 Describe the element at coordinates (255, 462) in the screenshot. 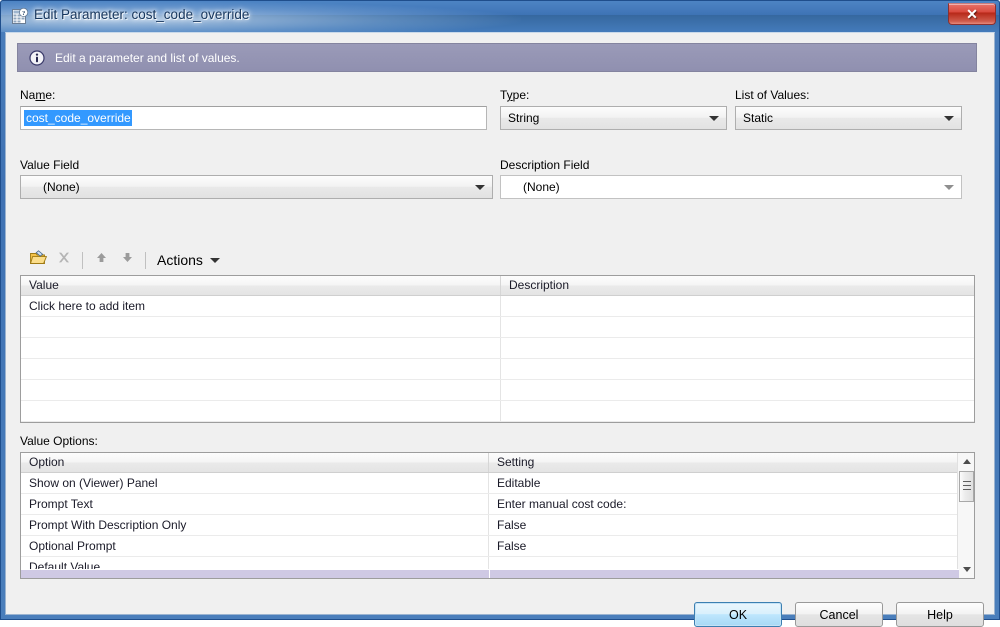

I see `options-grid-header-option: Option` at that location.